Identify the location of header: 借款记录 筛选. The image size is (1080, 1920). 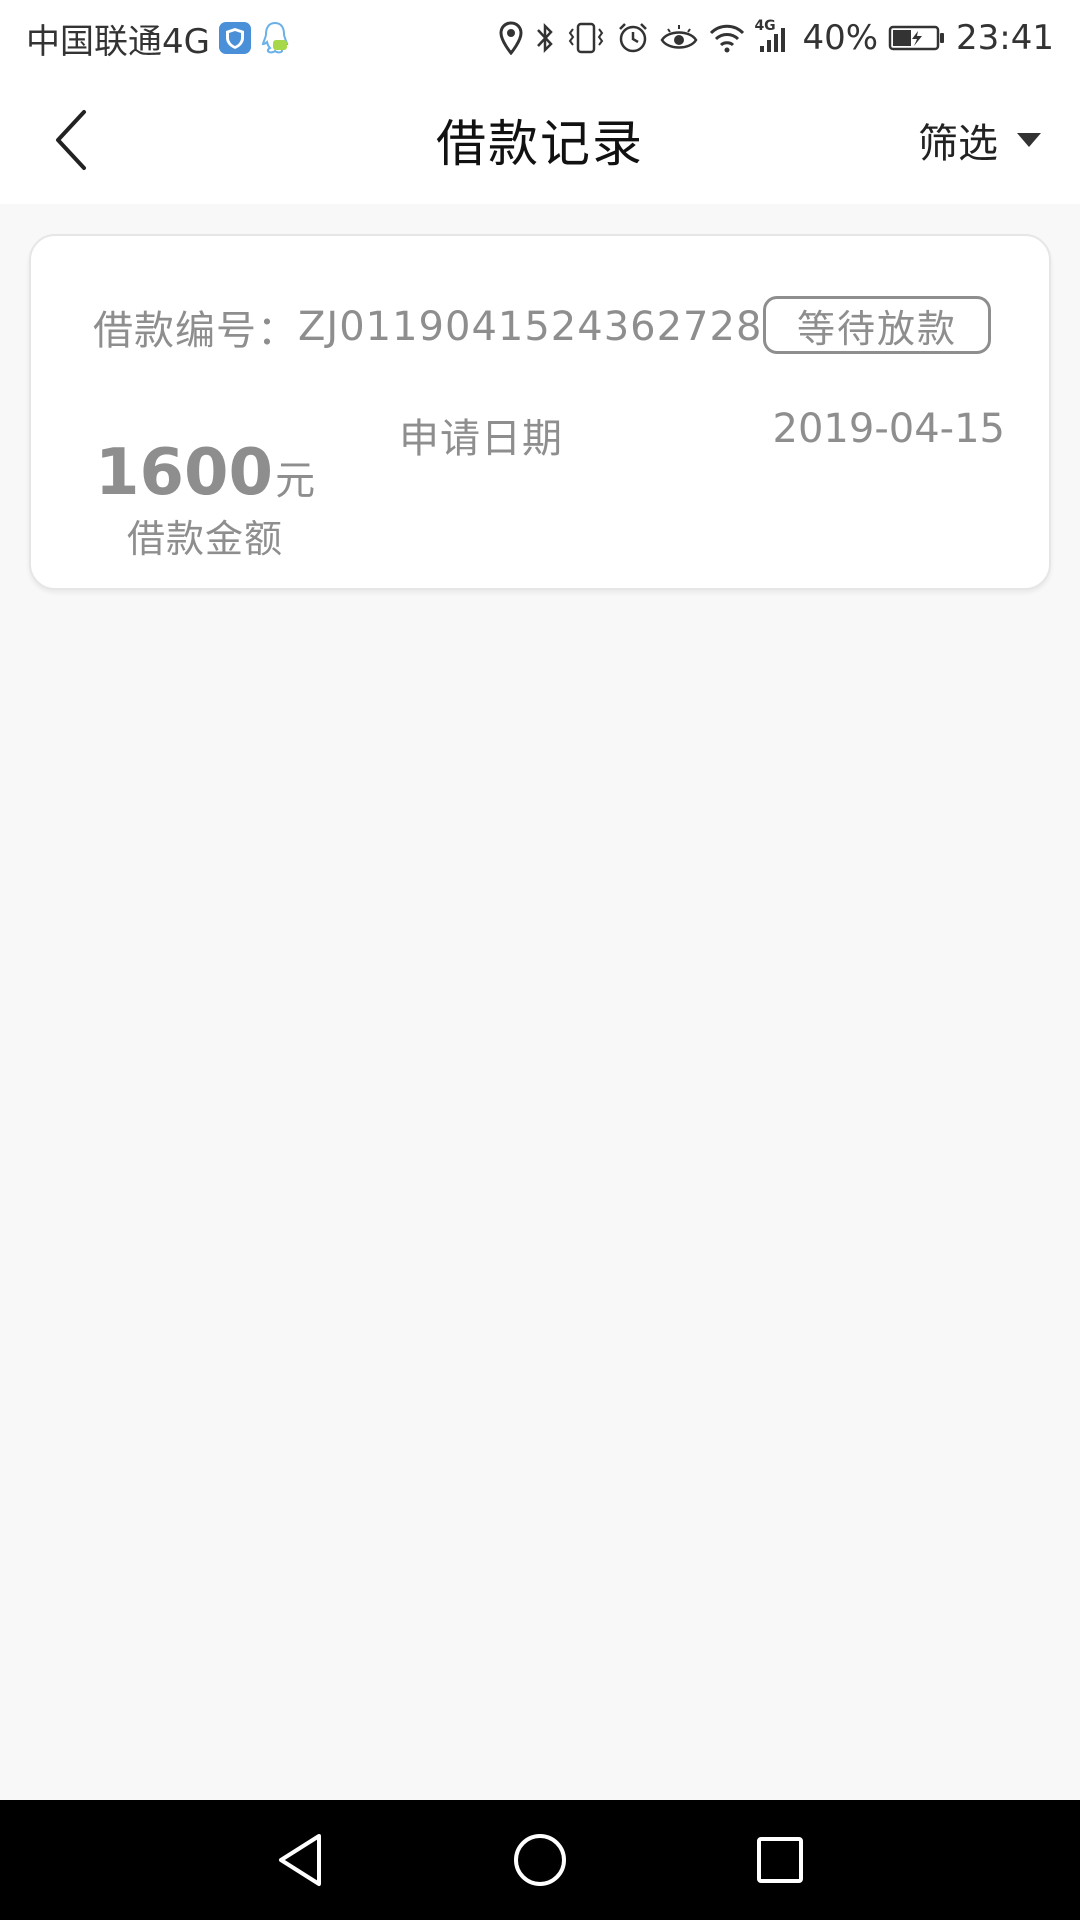
(540, 140).